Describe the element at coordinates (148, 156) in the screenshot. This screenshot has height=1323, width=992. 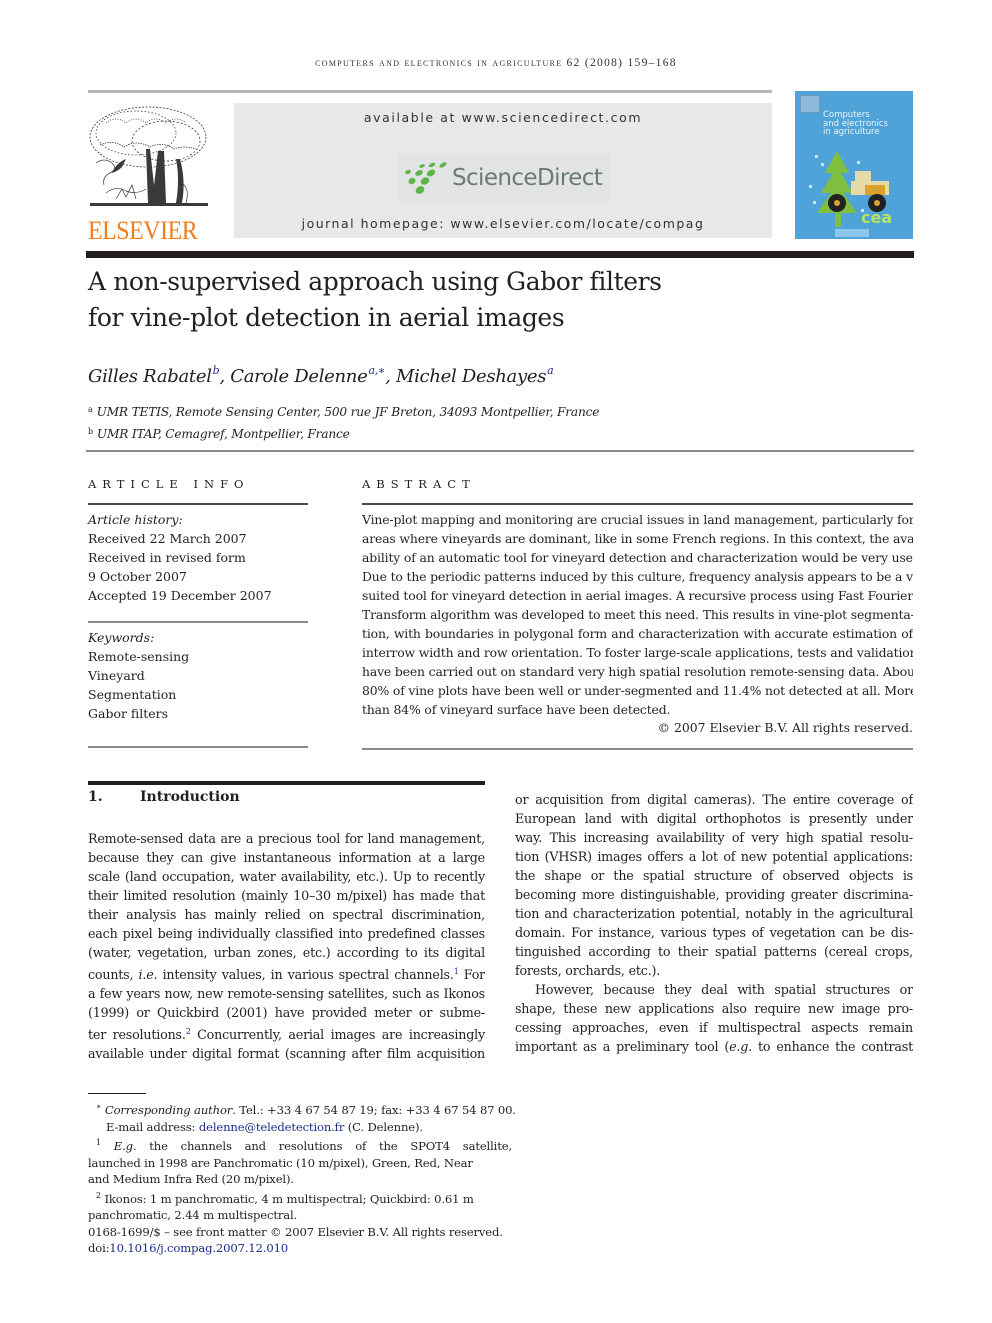
I see `elsevier-tree-icon` at that location.